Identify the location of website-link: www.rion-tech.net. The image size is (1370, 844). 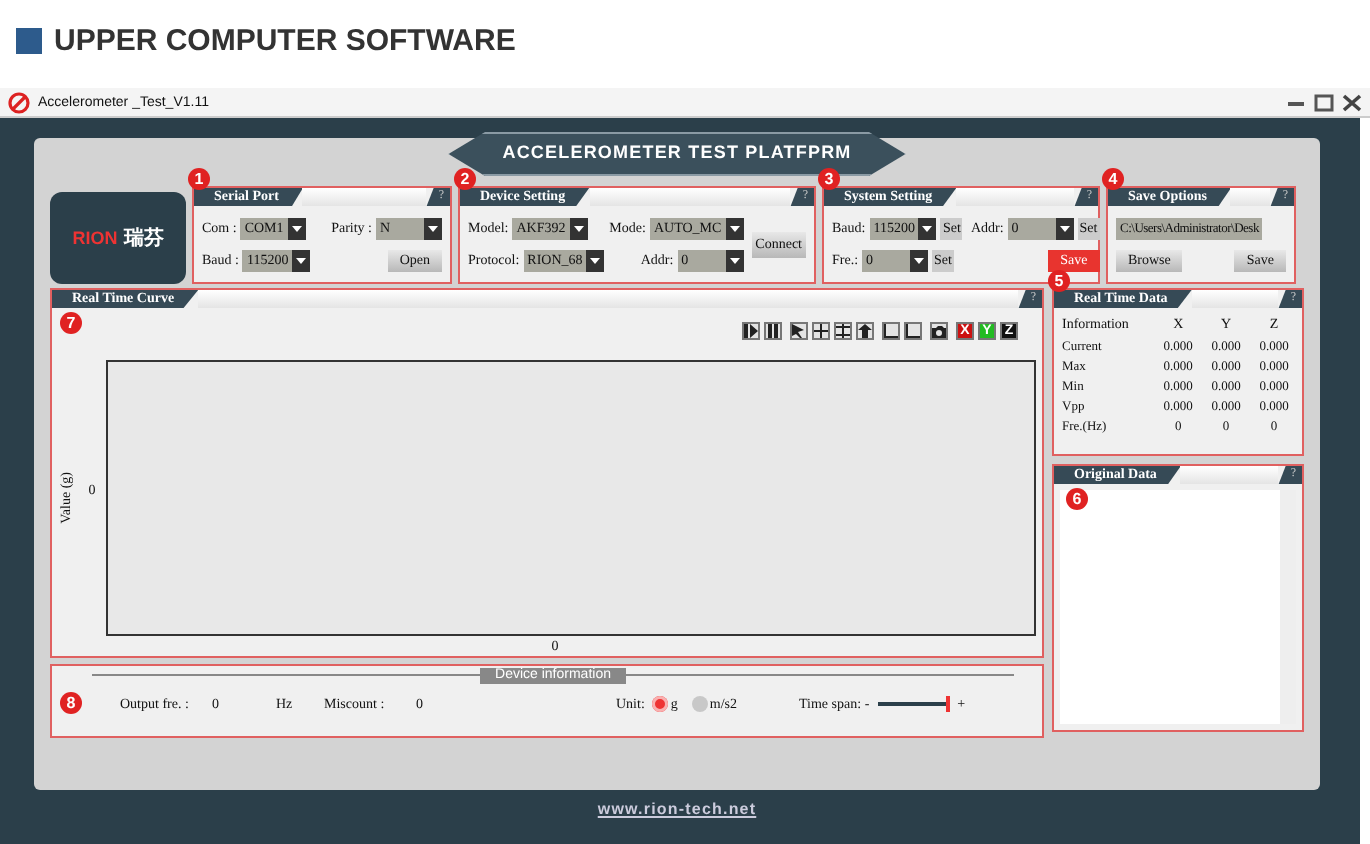
(677, 809).